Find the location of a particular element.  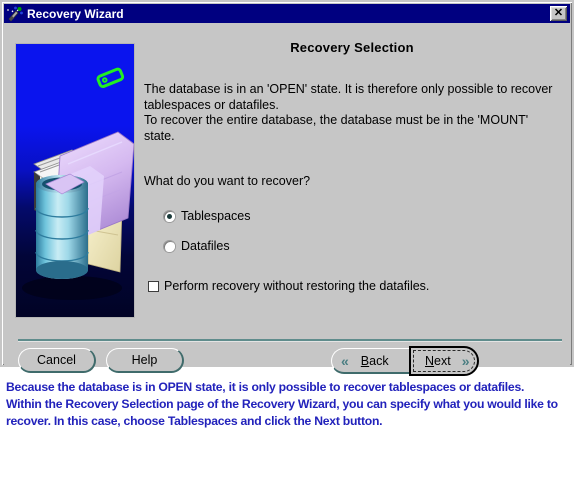

checkbox-icon is located at coordinates (153, 286).